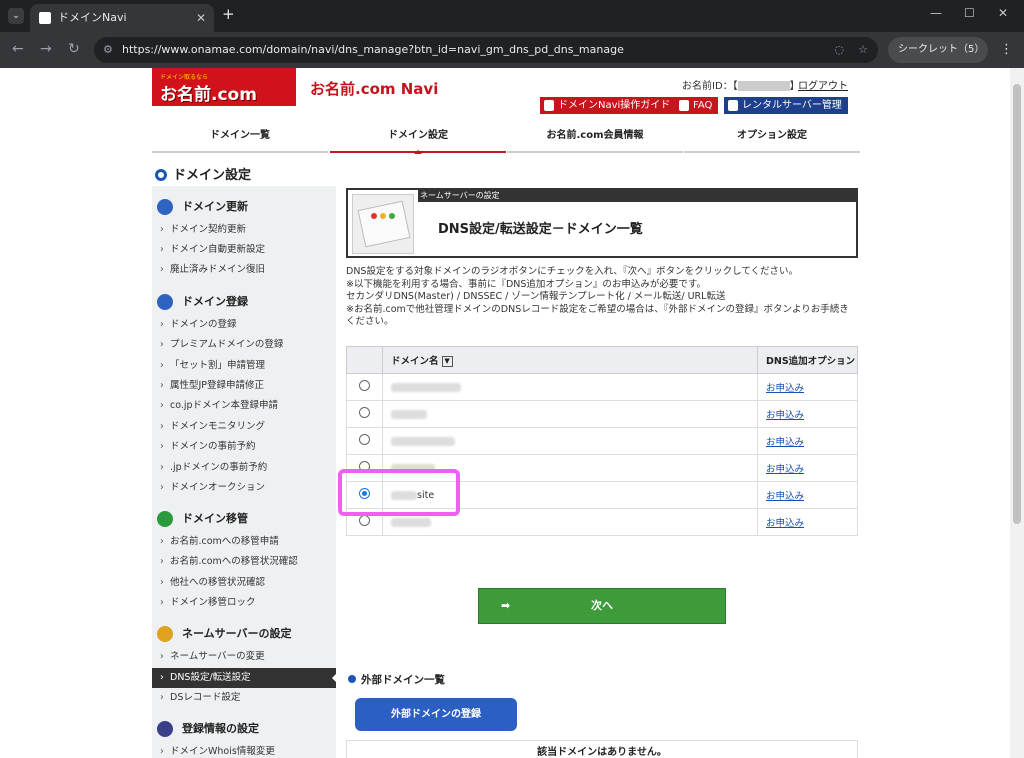 The image size is (1024, 758). What do you see at coordinates (549, 105) in the screenshot?
I see `beginner-icon` at bounding box center [549, 105].